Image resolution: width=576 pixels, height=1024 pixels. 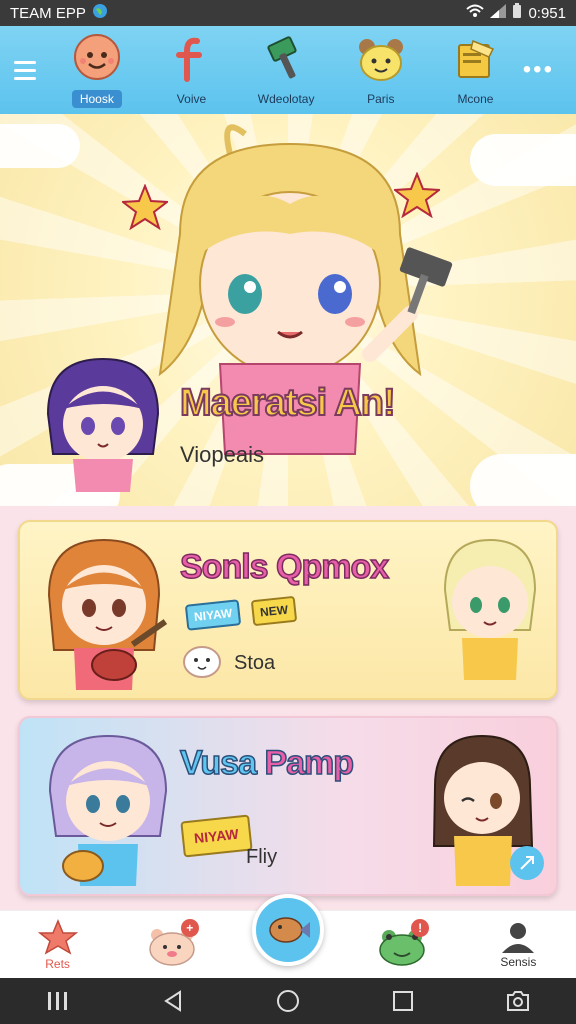 What do you see at coordinates (218, 763) in the screenshot?
I see `card-title-part: Vusa` at bounding box center [218, 763].